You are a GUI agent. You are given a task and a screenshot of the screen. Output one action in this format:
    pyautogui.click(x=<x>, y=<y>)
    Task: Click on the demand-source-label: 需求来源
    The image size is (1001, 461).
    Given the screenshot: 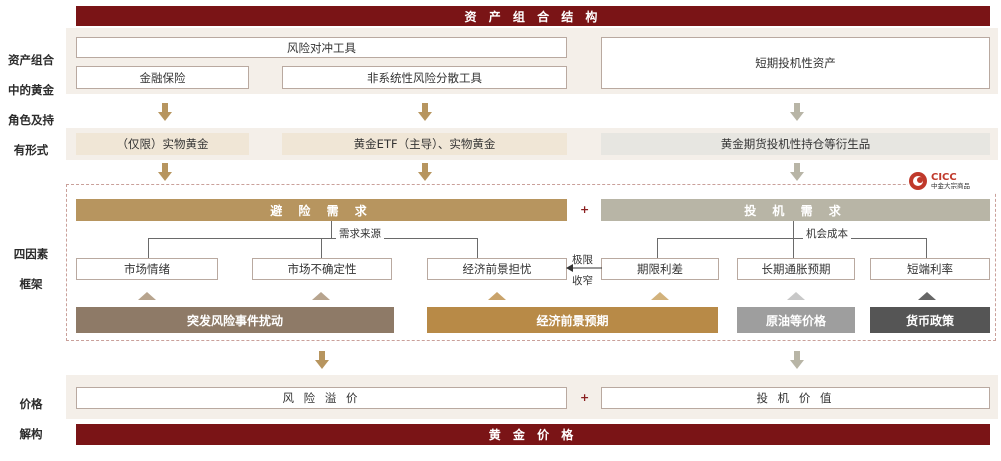 What is the action you would take?
    pyautogui.click(x=360, y=233)
    